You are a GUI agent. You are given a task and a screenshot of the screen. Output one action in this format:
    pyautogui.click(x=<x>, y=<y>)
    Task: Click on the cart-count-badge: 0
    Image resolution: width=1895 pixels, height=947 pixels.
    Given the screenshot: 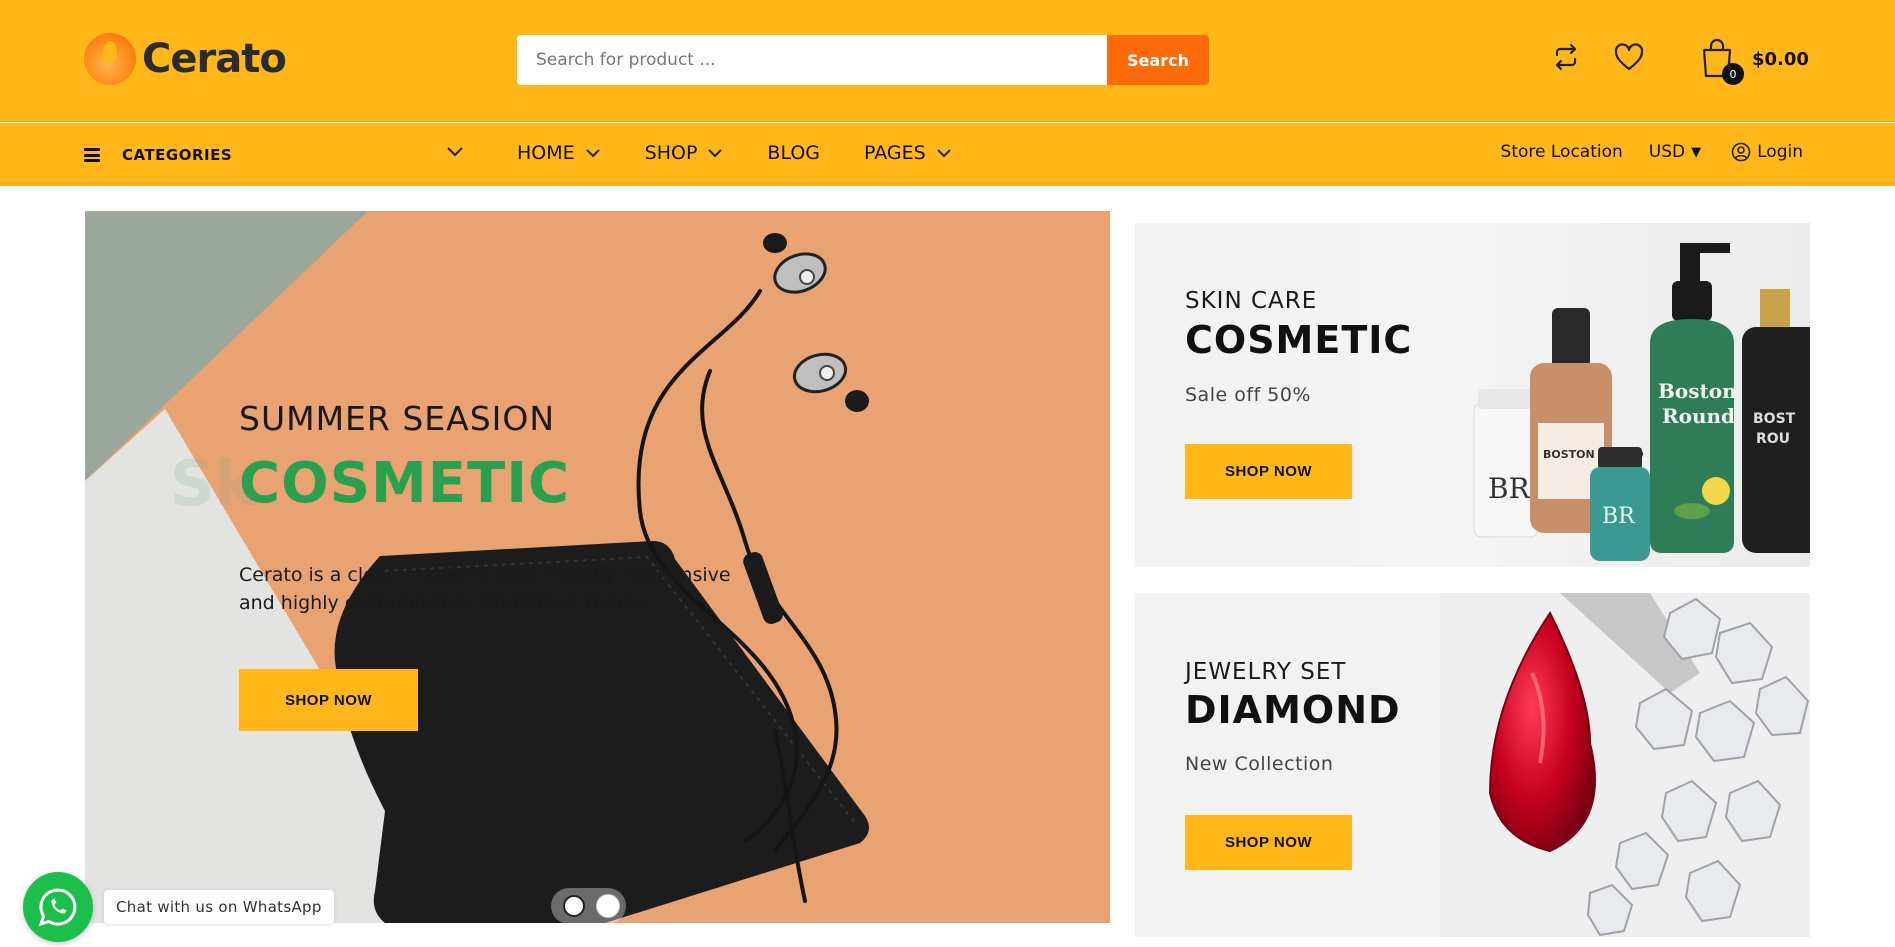 What is the action you would take?
    pyautogui.click(x=1733, y=74)
    